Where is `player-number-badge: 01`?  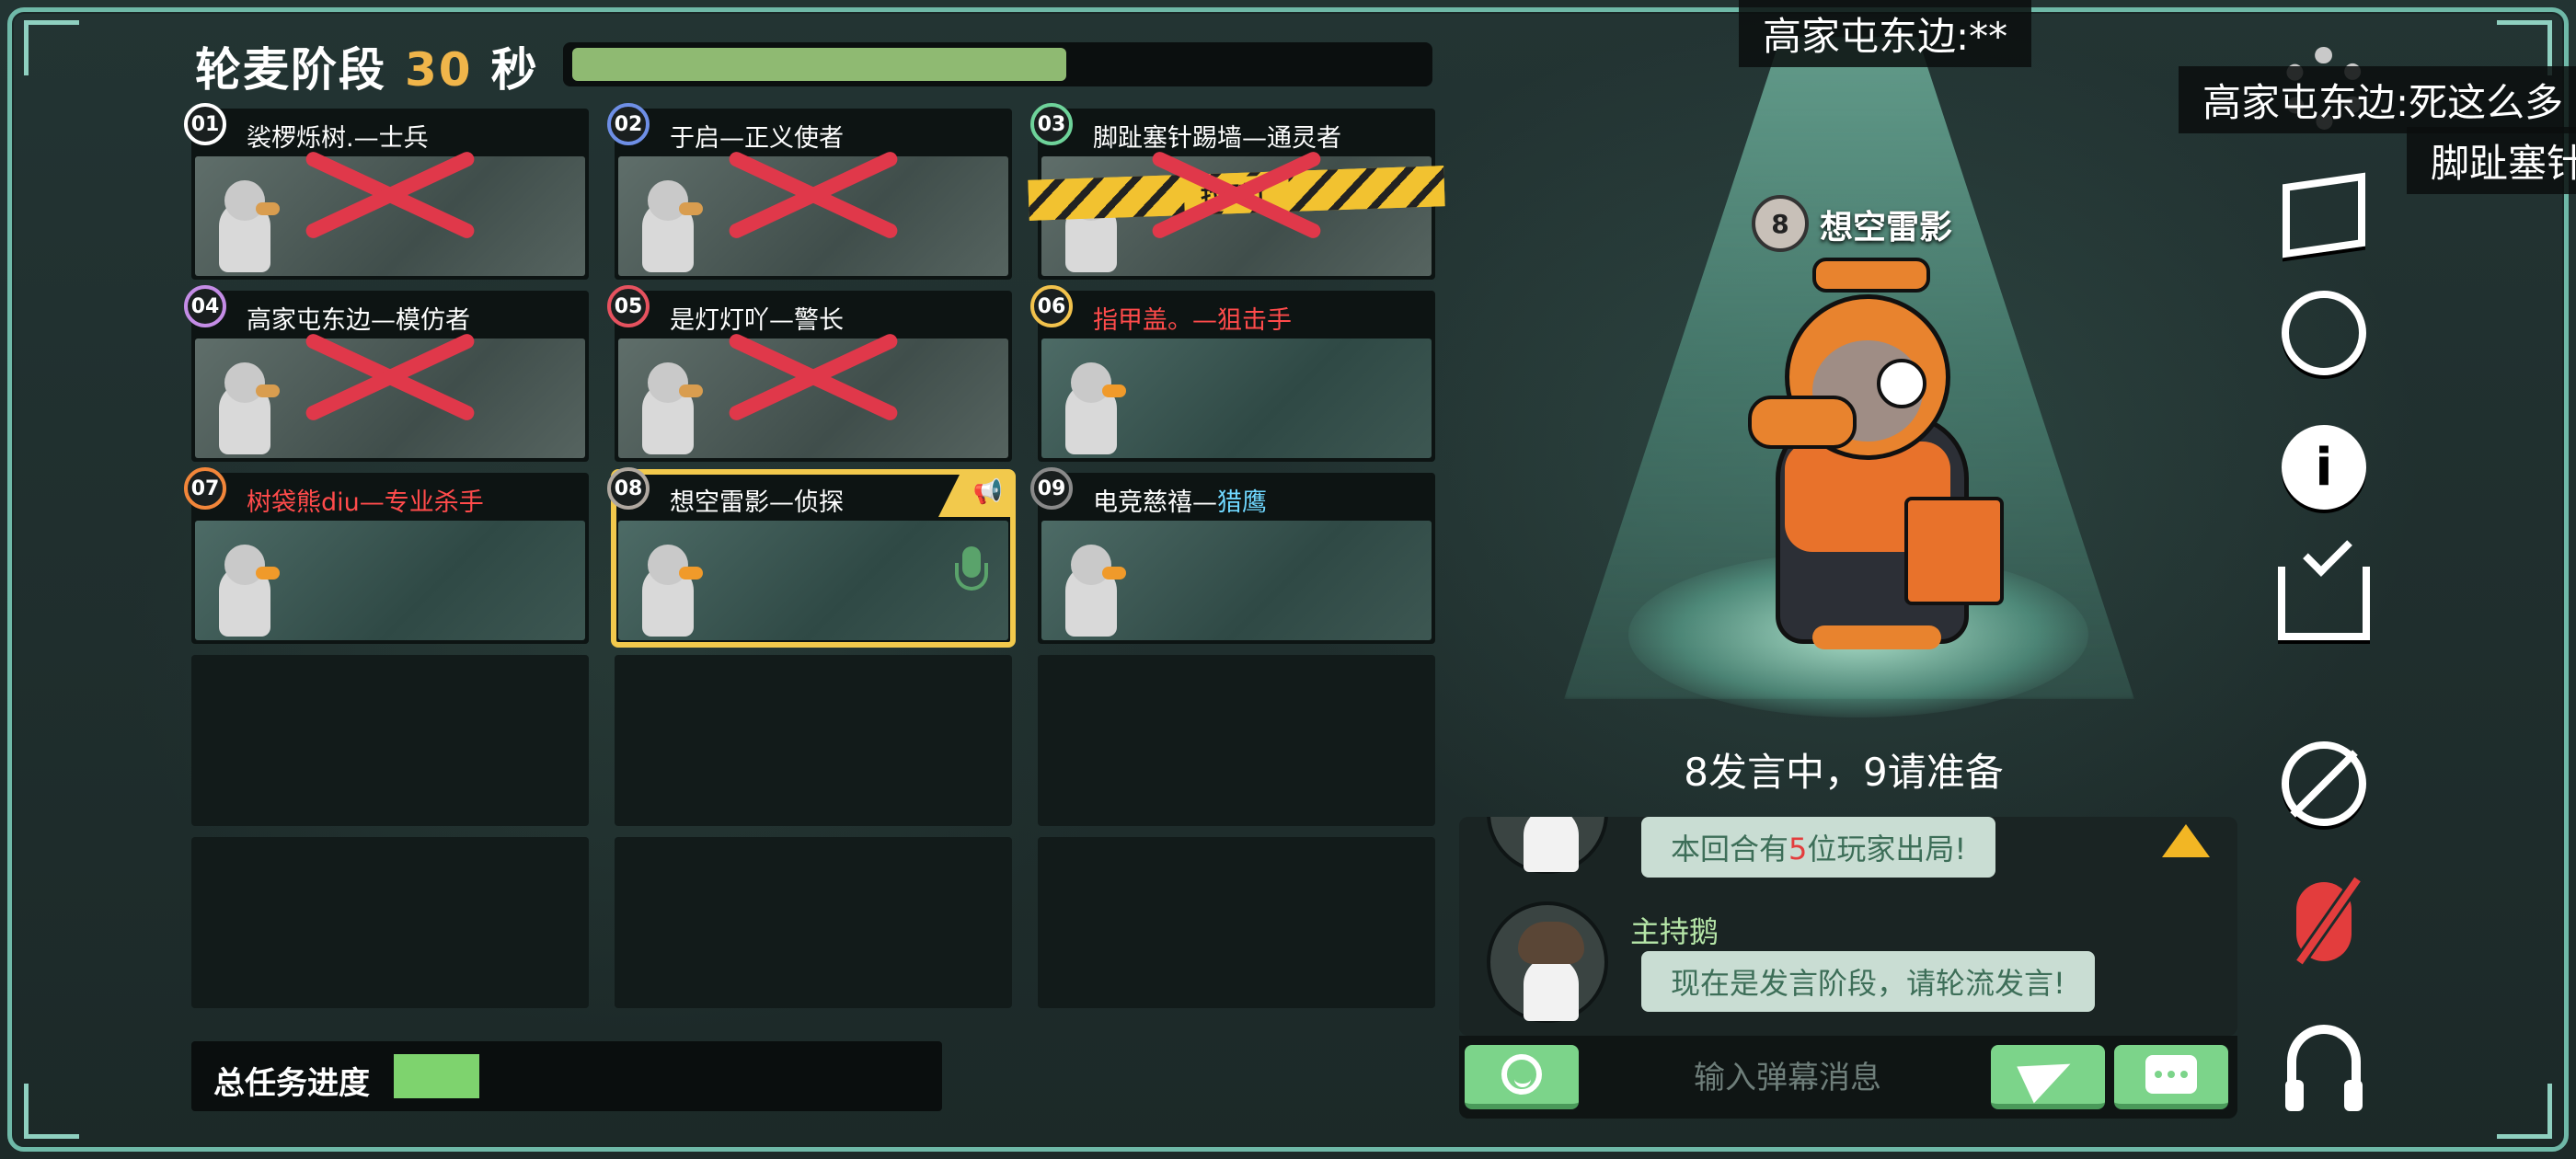
player-number-badge: 01 is located at coordinates (205, 124).